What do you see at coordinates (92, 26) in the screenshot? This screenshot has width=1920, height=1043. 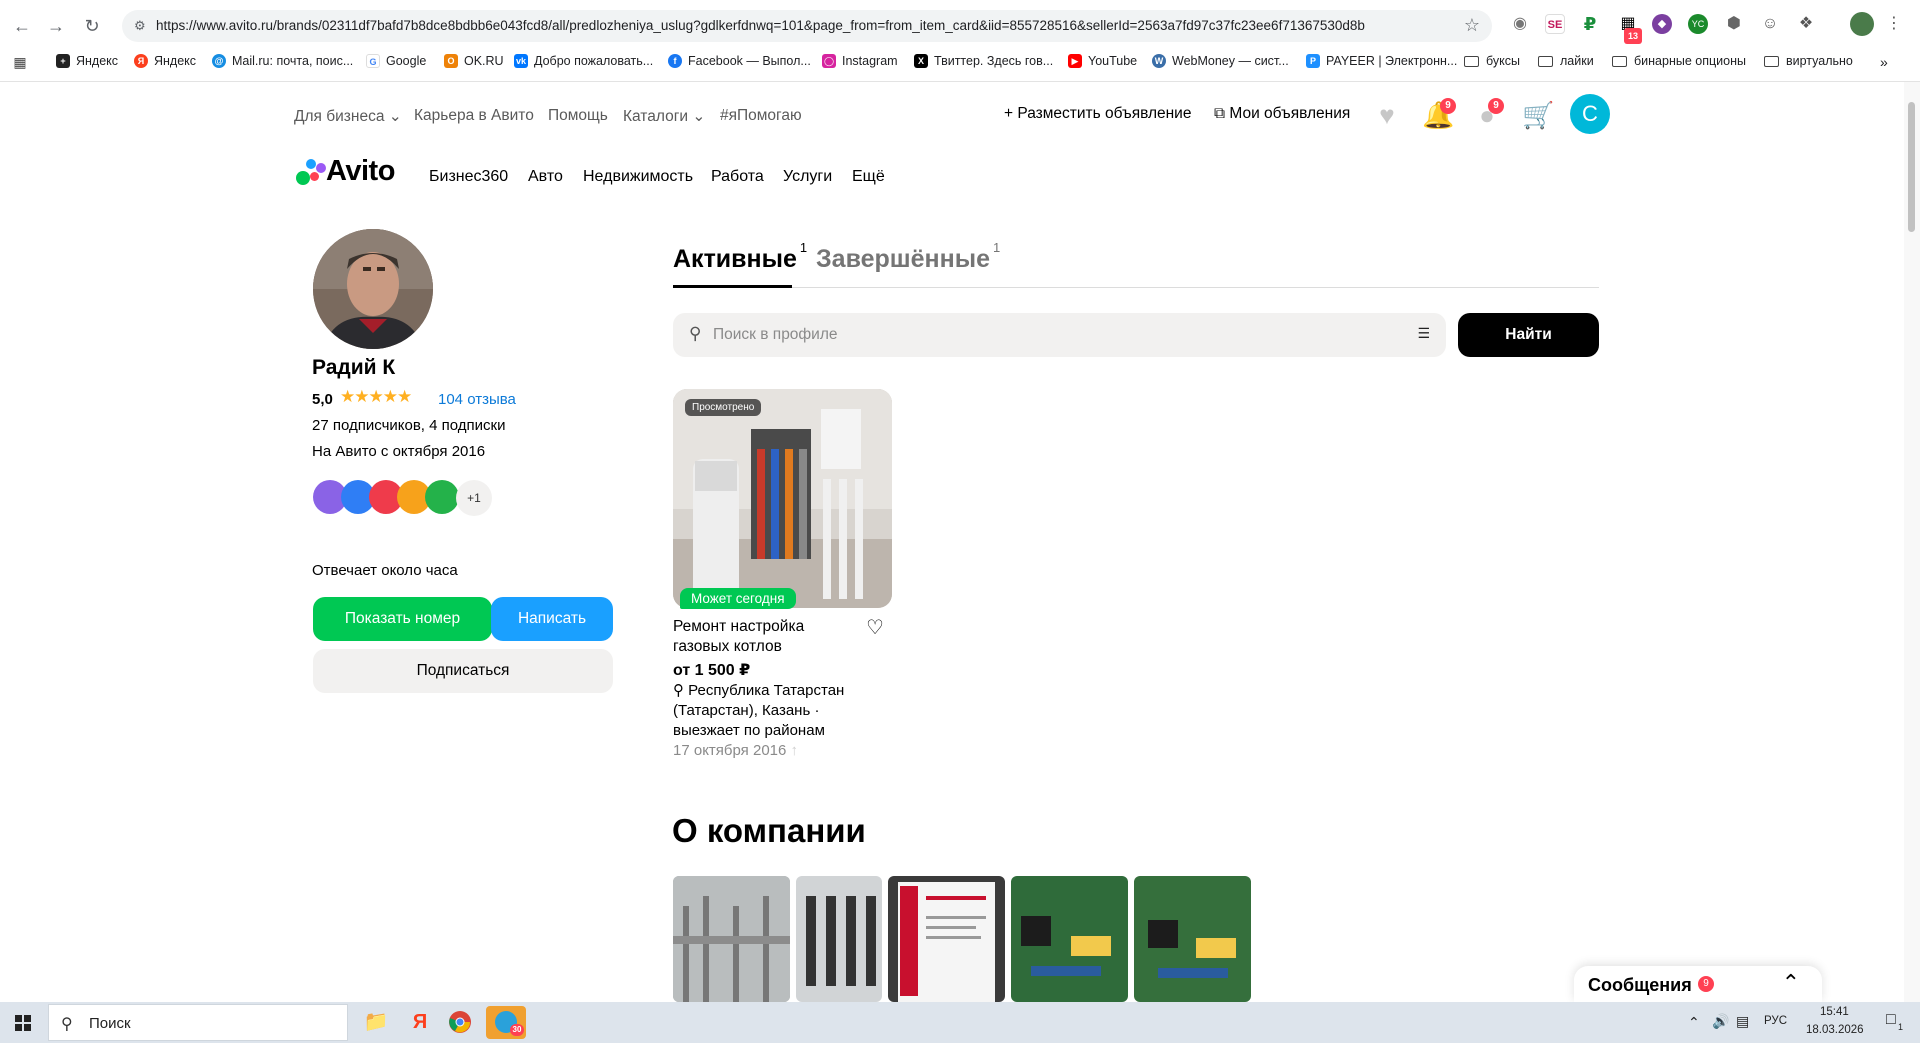 I see `reload-icon: ↻` at bounding box center [92, 26].